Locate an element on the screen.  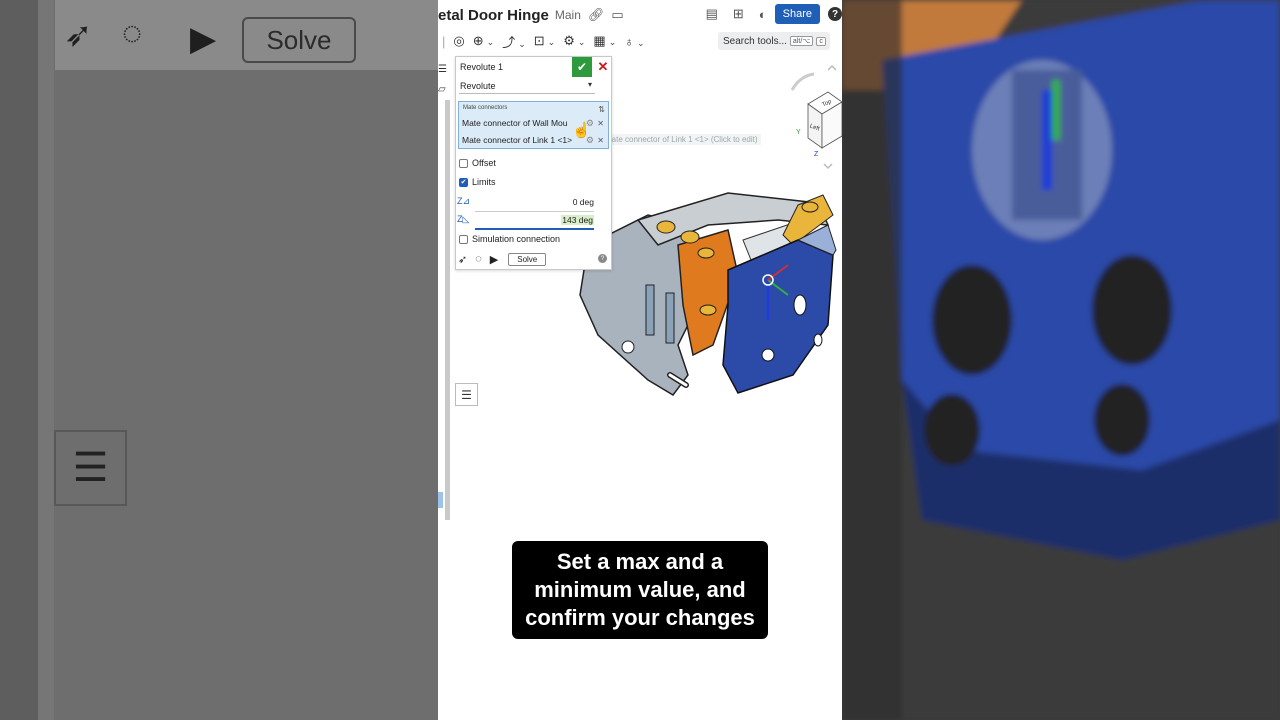
menu-icon: ☰ is located at coordinates (442, 69).